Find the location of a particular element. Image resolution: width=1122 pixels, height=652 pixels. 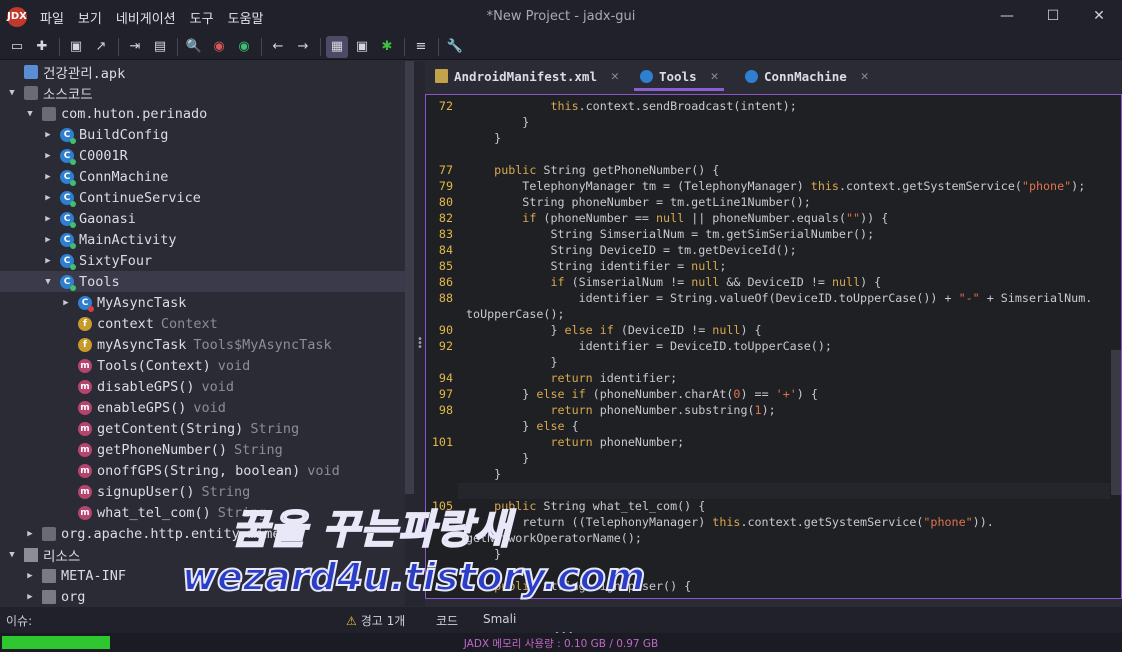

line-number: 72 is located at coordinates (445, 106).